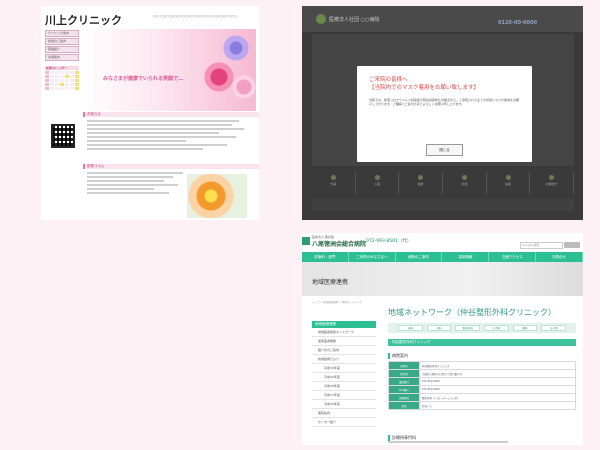  What do you see at coordinates (334, 183) in the screenshot?
I see `nav-item: 外来` at bounding box center [334, 183].